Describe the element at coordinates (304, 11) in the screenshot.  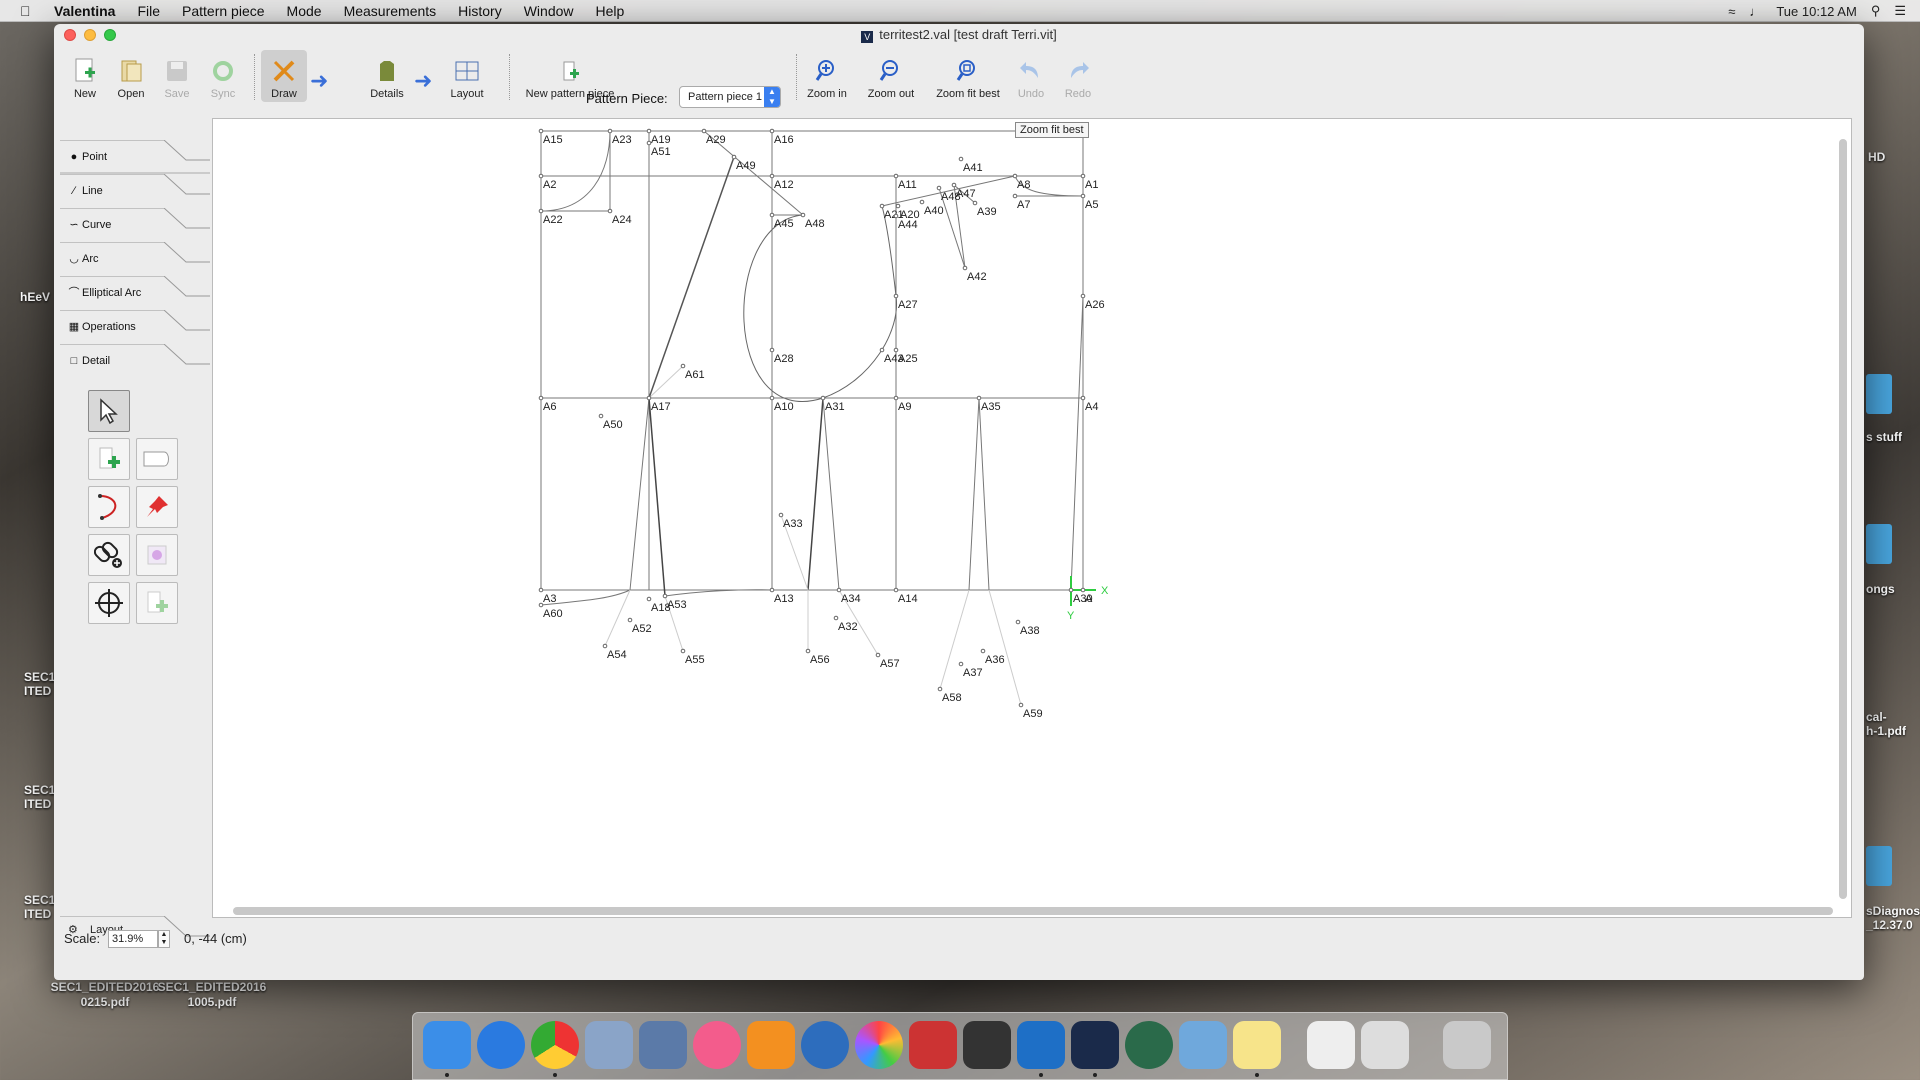
I see `menu-mode: Mode` at that location.